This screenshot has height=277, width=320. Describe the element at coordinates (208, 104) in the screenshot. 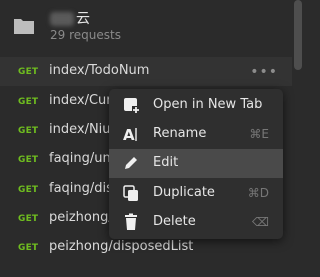

I see `menu-item-label: Open in New Tab` at that location.